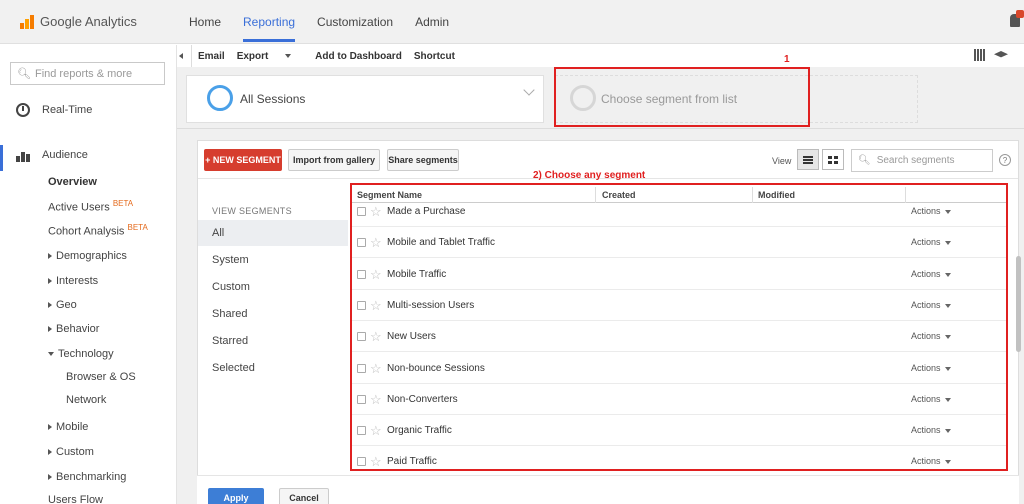  I want to click on sidebar-item-realtime: Real-Time, so click(88, 110).